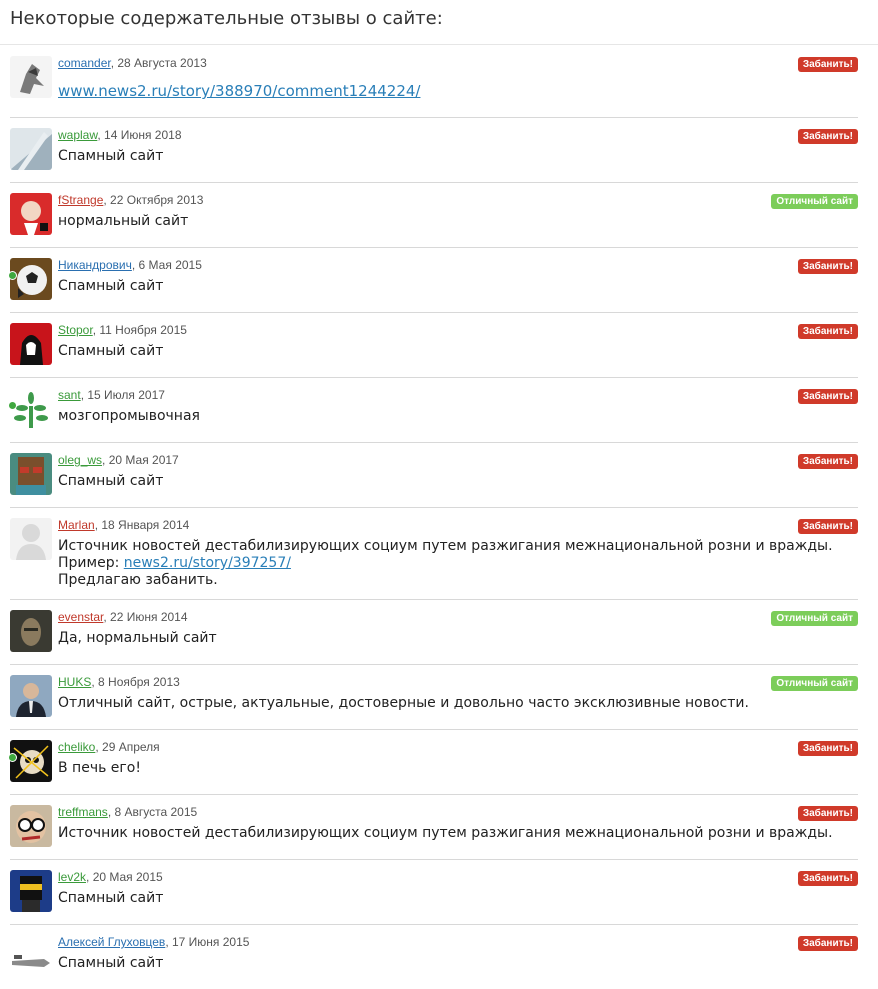 The height and width of the screenshot is (989, 878). What do you see at coordinates (91, 563) in the screenshot?
I see `example-label: Пример:` at bounding box center [91, 563].